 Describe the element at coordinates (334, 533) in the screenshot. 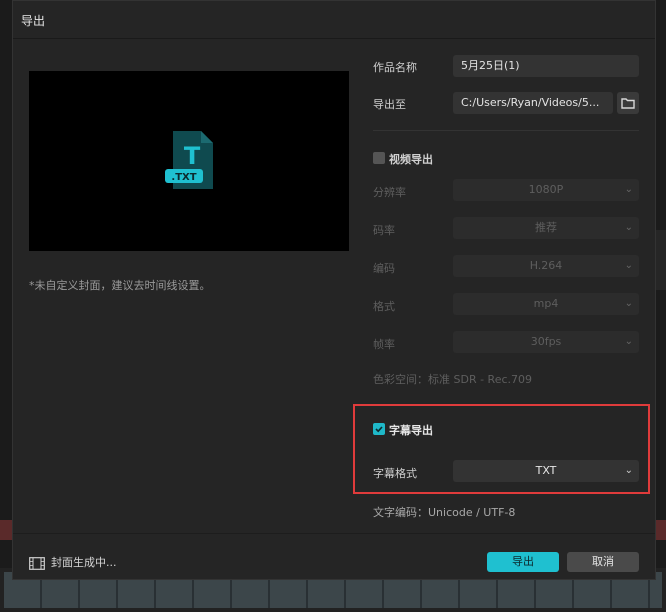

I see `footer-divider` at that location.